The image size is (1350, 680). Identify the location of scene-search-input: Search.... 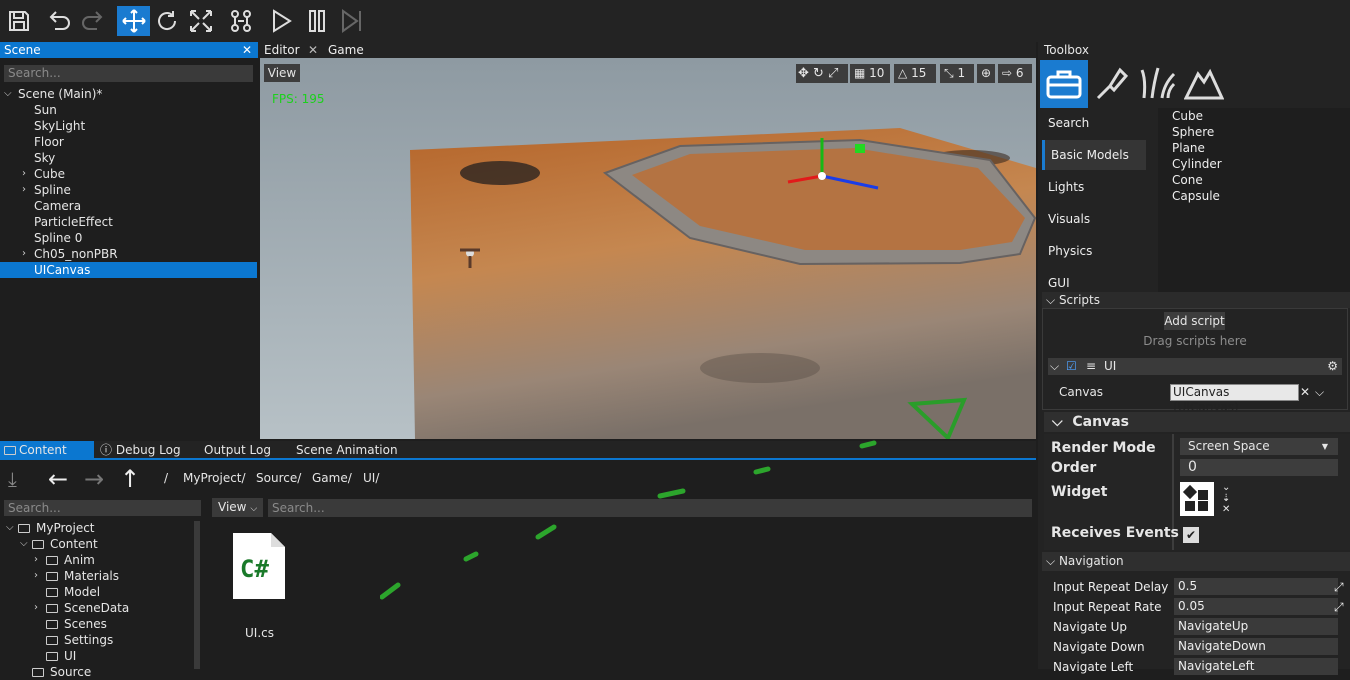
(128, 73).